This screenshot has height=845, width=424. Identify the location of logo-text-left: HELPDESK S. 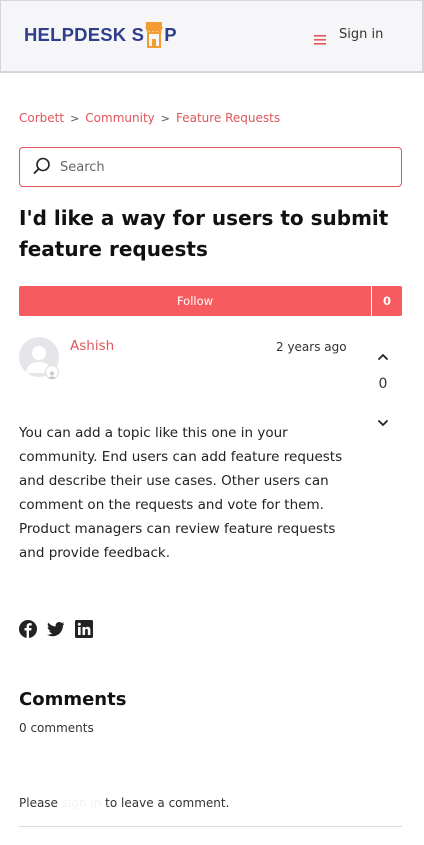
(84, 34).